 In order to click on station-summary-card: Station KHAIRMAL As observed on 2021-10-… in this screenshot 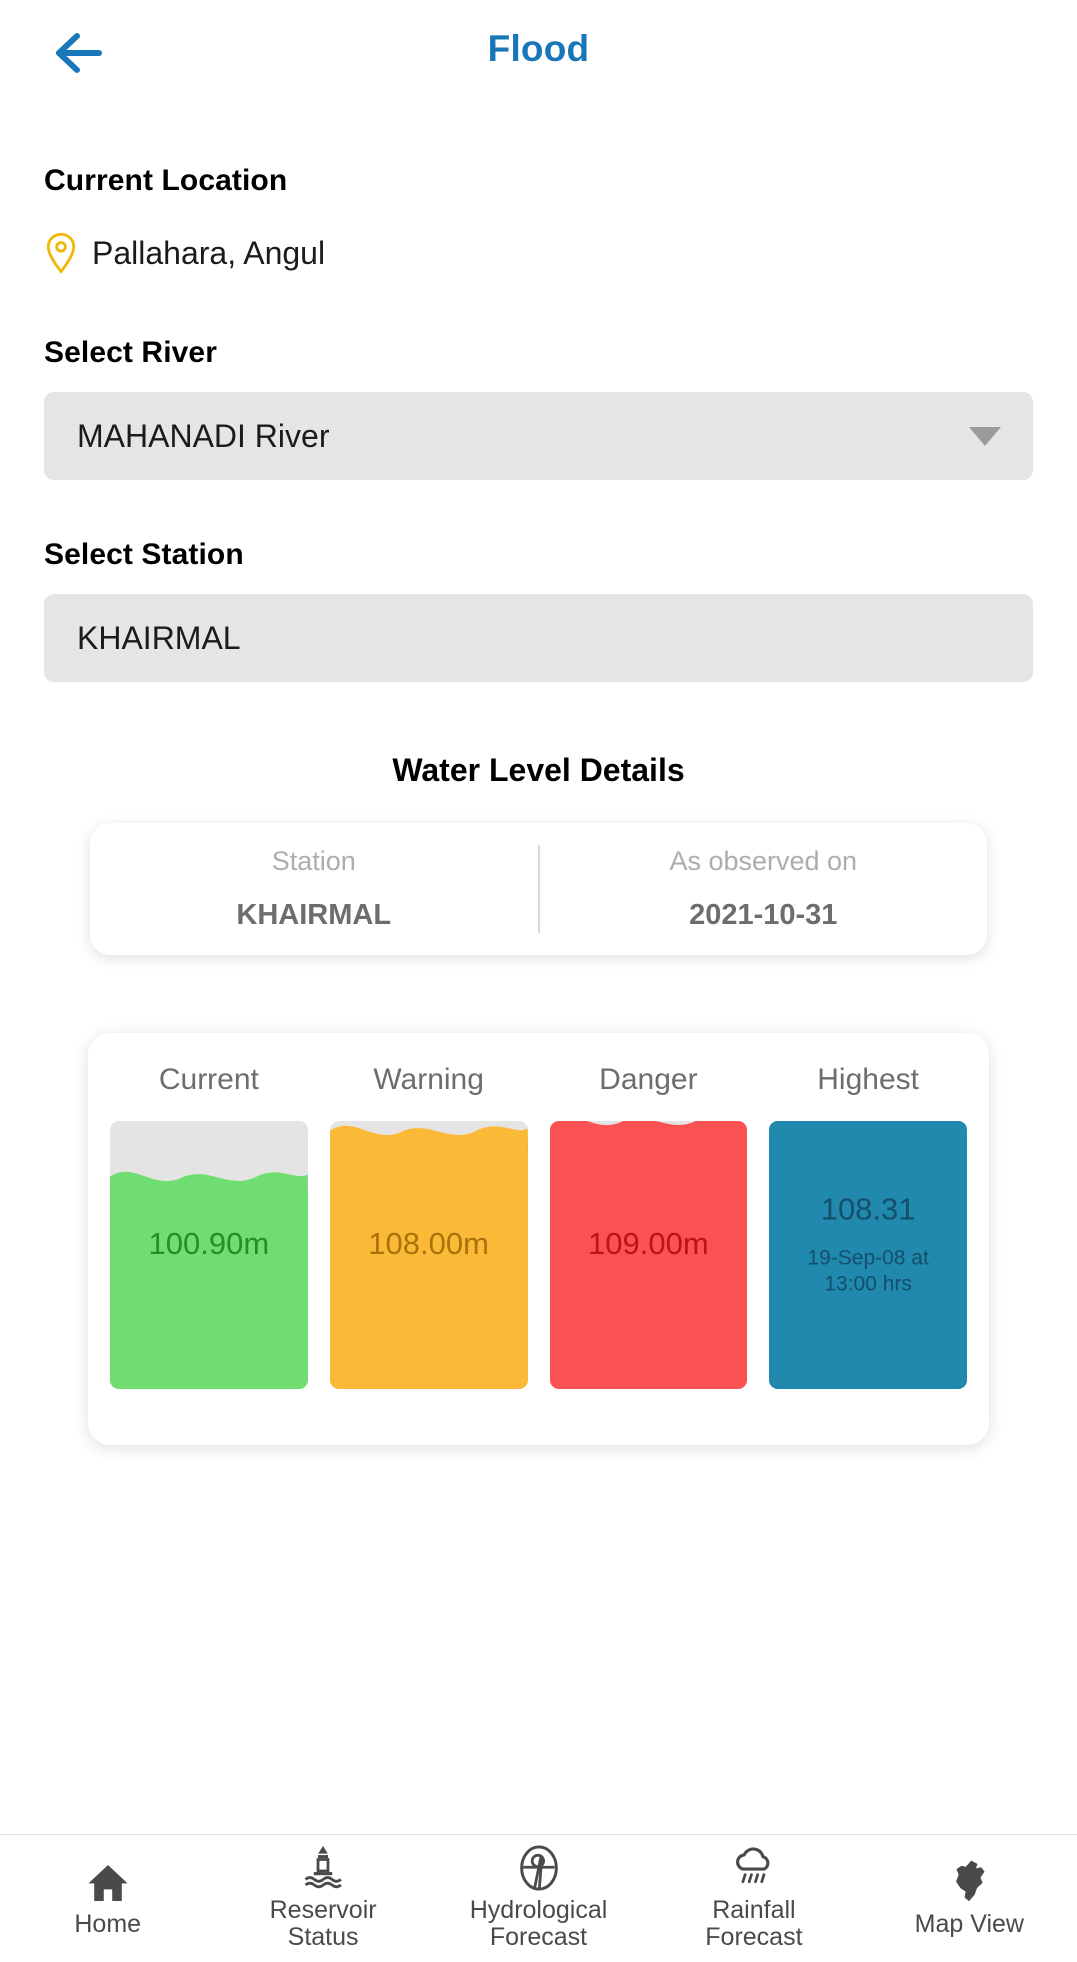, I will do `click(538, 889)`.